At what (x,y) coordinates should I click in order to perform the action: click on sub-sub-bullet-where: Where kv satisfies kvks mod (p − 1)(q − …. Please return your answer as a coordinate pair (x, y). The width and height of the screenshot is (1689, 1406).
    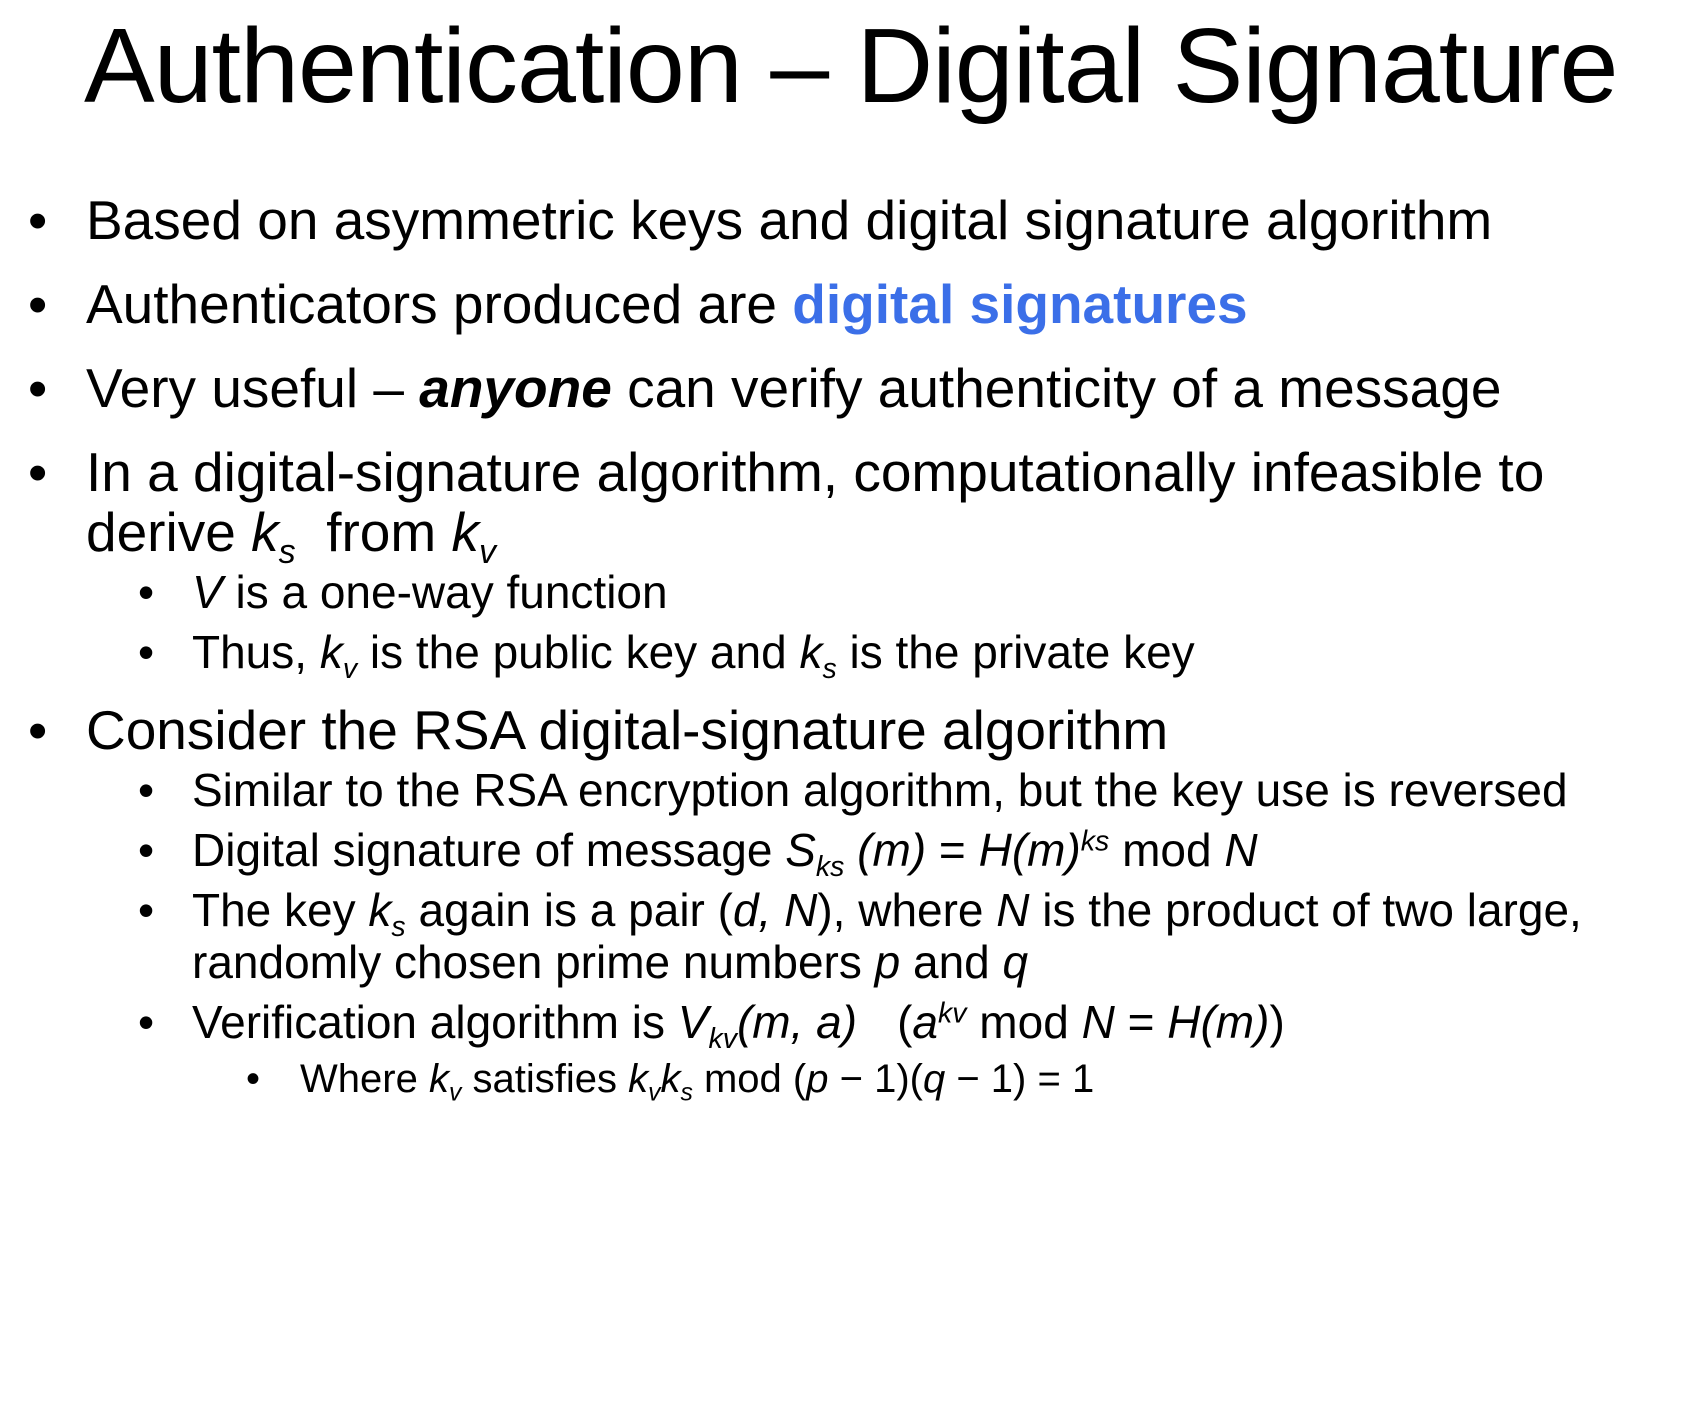
    Looking at the image, I should click on (844, 1081).